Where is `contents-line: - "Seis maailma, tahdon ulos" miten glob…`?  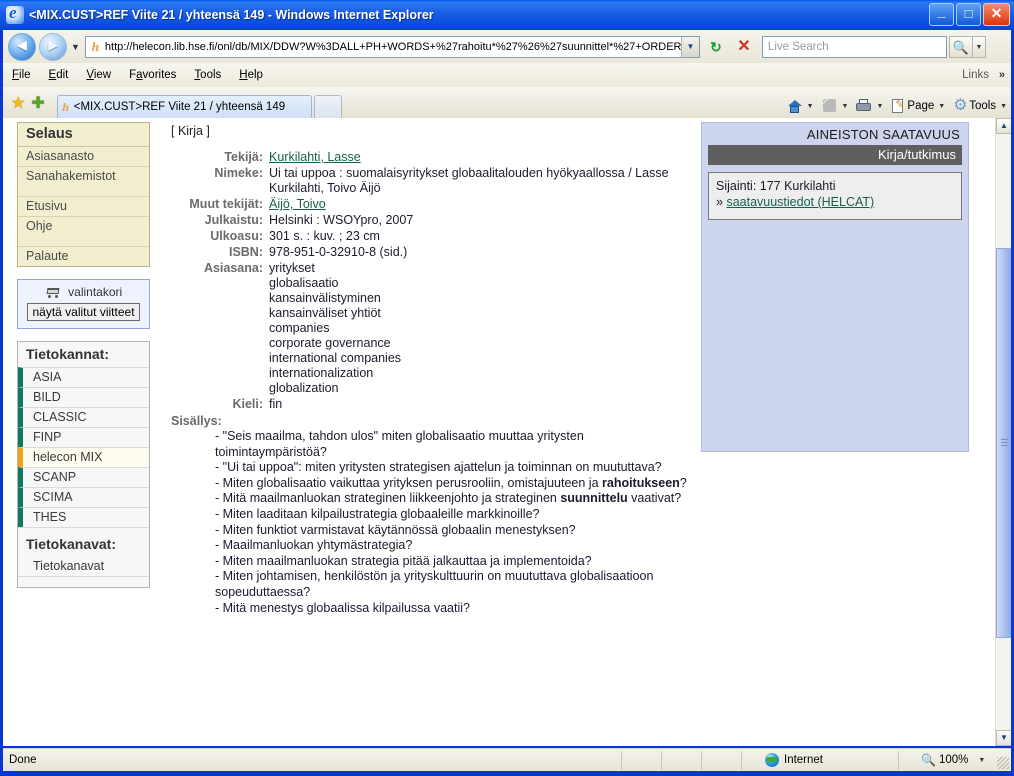
contents-line: - "Seis maailma, tahdon ulos" miten glob… is located at coordinates (453, 444).